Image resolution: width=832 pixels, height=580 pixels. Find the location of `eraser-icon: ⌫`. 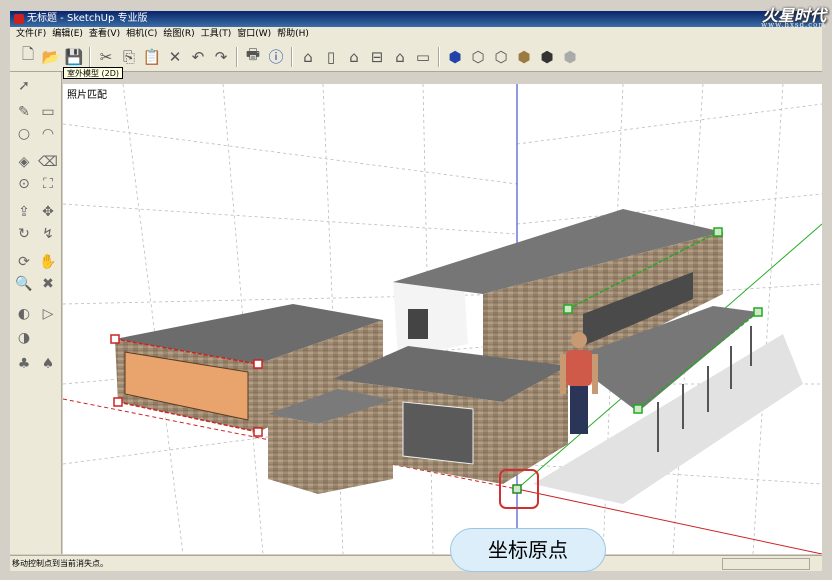

eraser-icon: ⌫ is located at coordinates (48, 162).